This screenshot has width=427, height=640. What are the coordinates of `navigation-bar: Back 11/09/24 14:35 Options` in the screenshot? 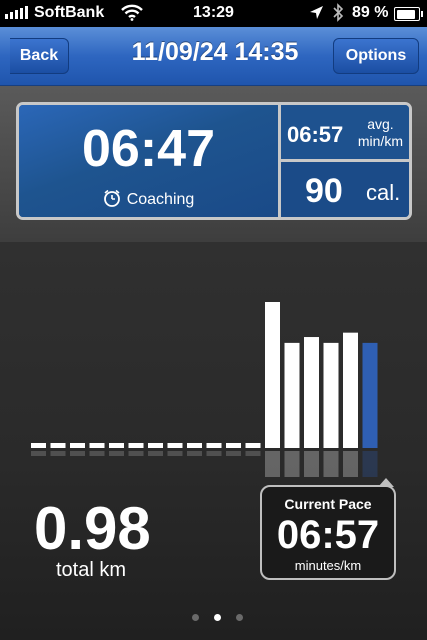 It's located at (213, 56).